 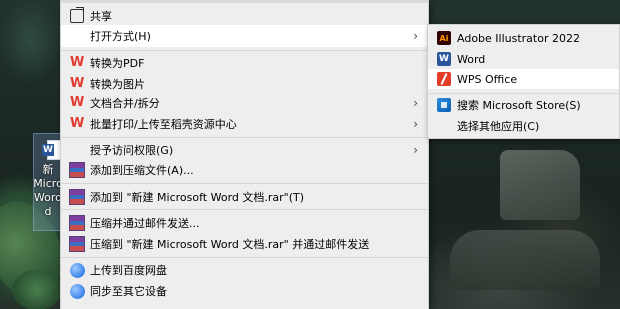 What do you see at coordinates (132, 150) in the screenshot?
I see `menu-item-label: 授予访问权限(G)` at bounding box center [132, 150].